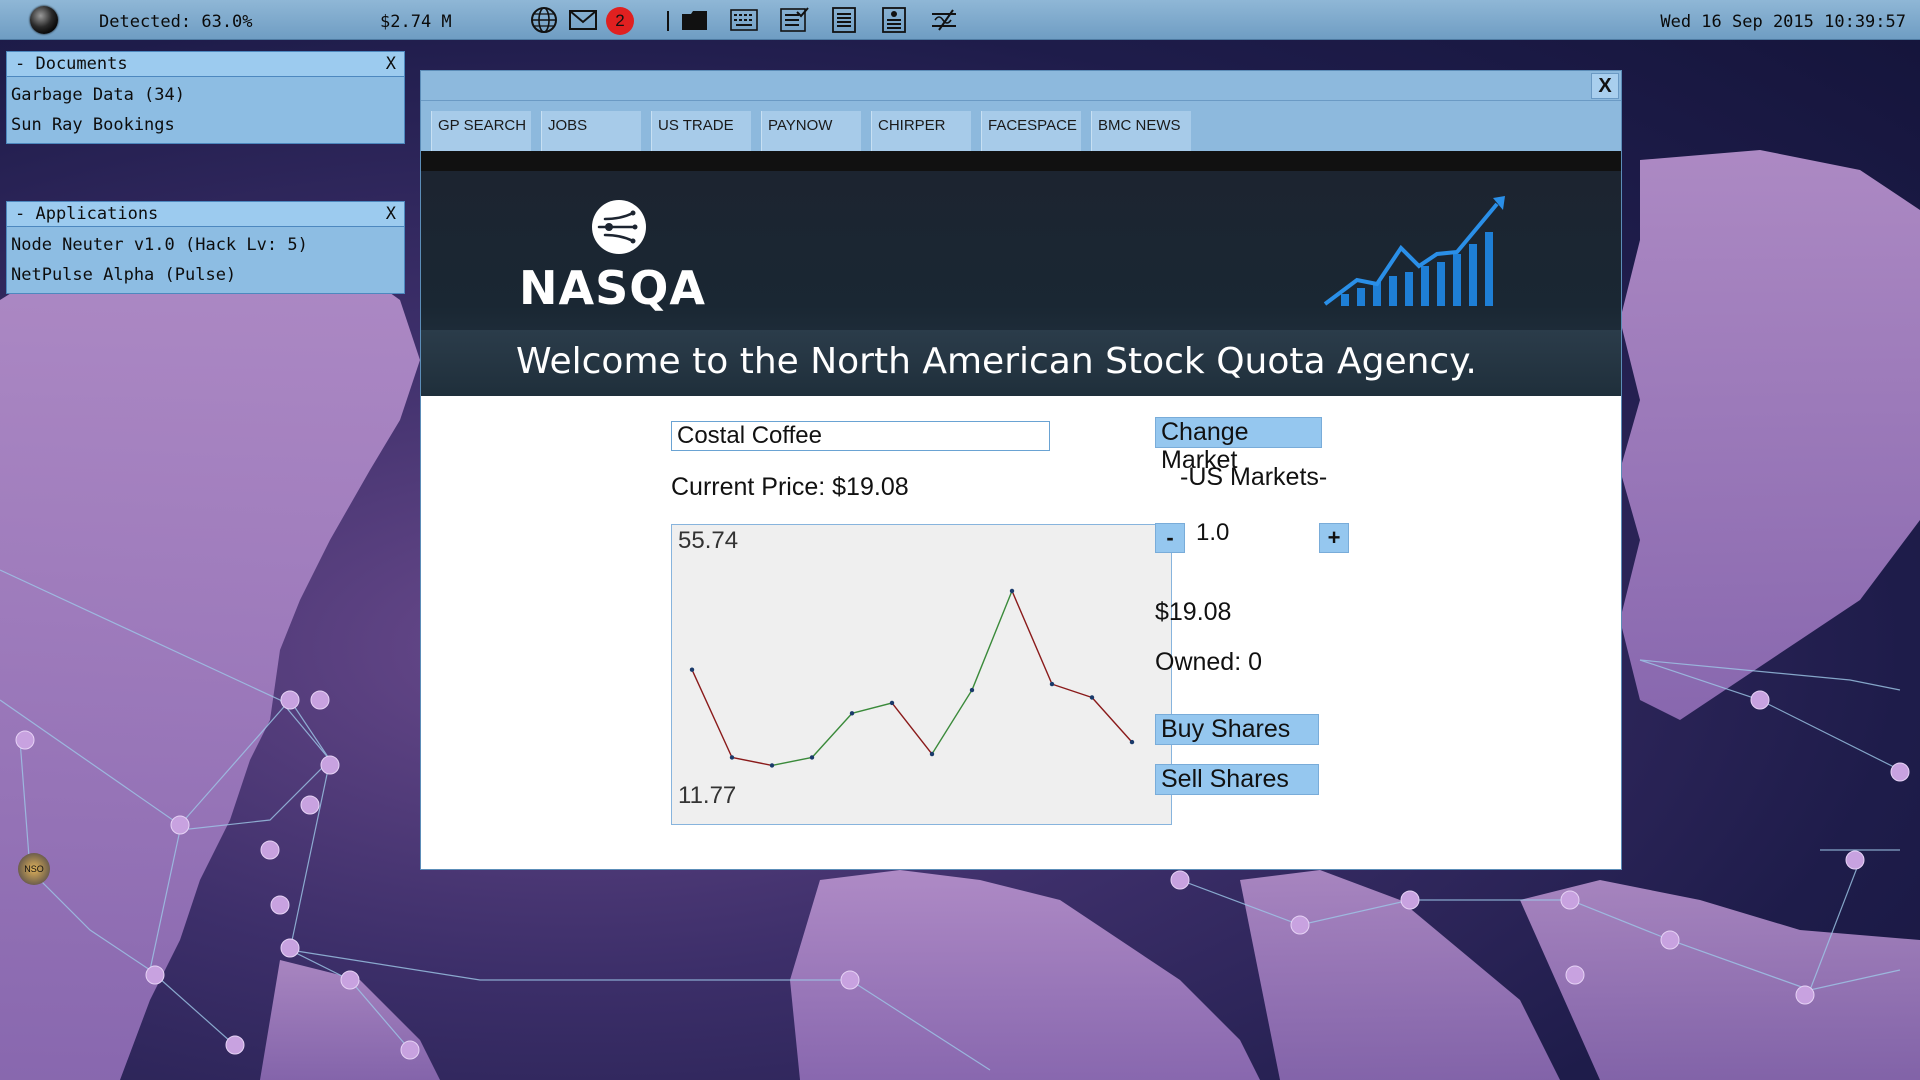 Image resolution: width=1920 pixels, height=1080 pixels. I want to click on buy-shares-button: Buy Shares, so click(1237, 729).